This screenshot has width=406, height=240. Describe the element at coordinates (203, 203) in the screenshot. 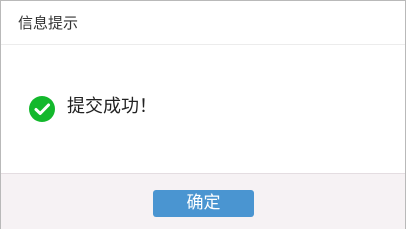

I see `confirm-button: 确定` at that location.